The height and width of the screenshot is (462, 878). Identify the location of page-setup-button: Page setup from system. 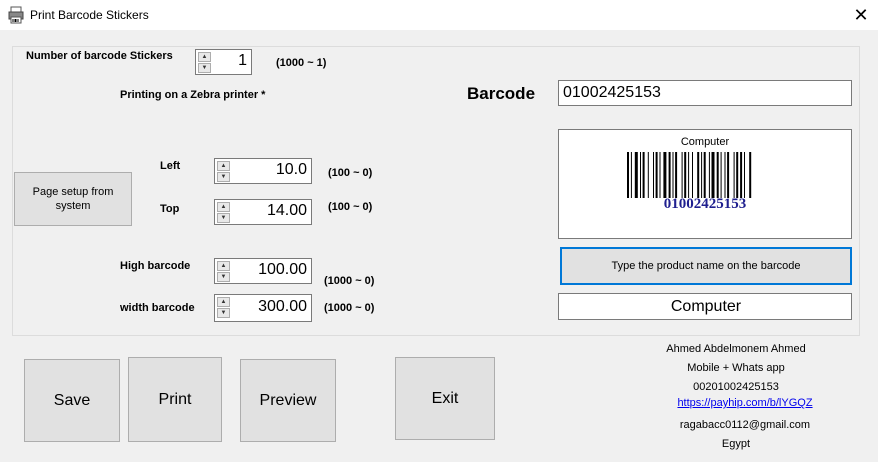
(73, 199).